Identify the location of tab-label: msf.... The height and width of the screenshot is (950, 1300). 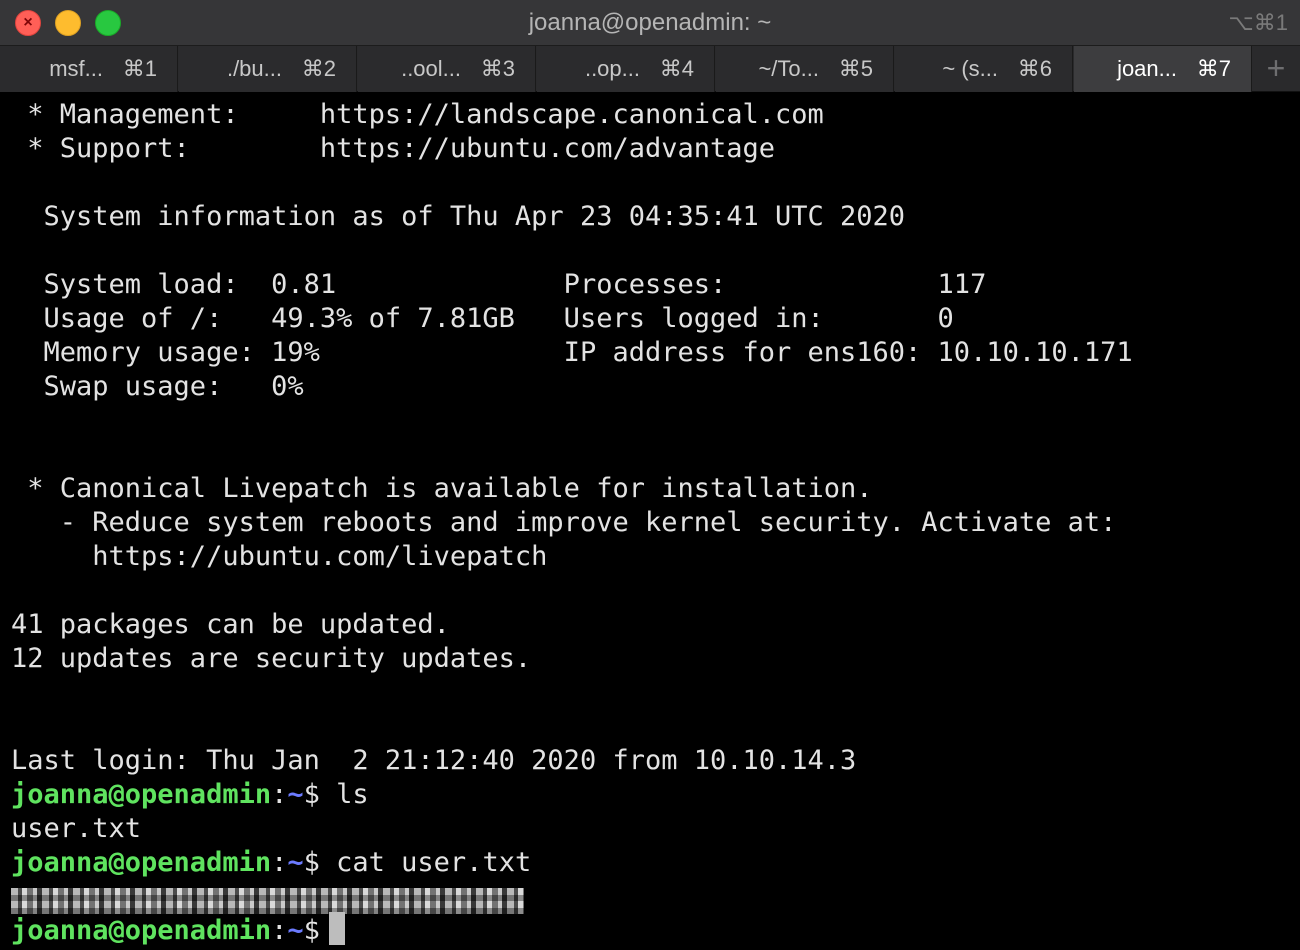
(76, 68).